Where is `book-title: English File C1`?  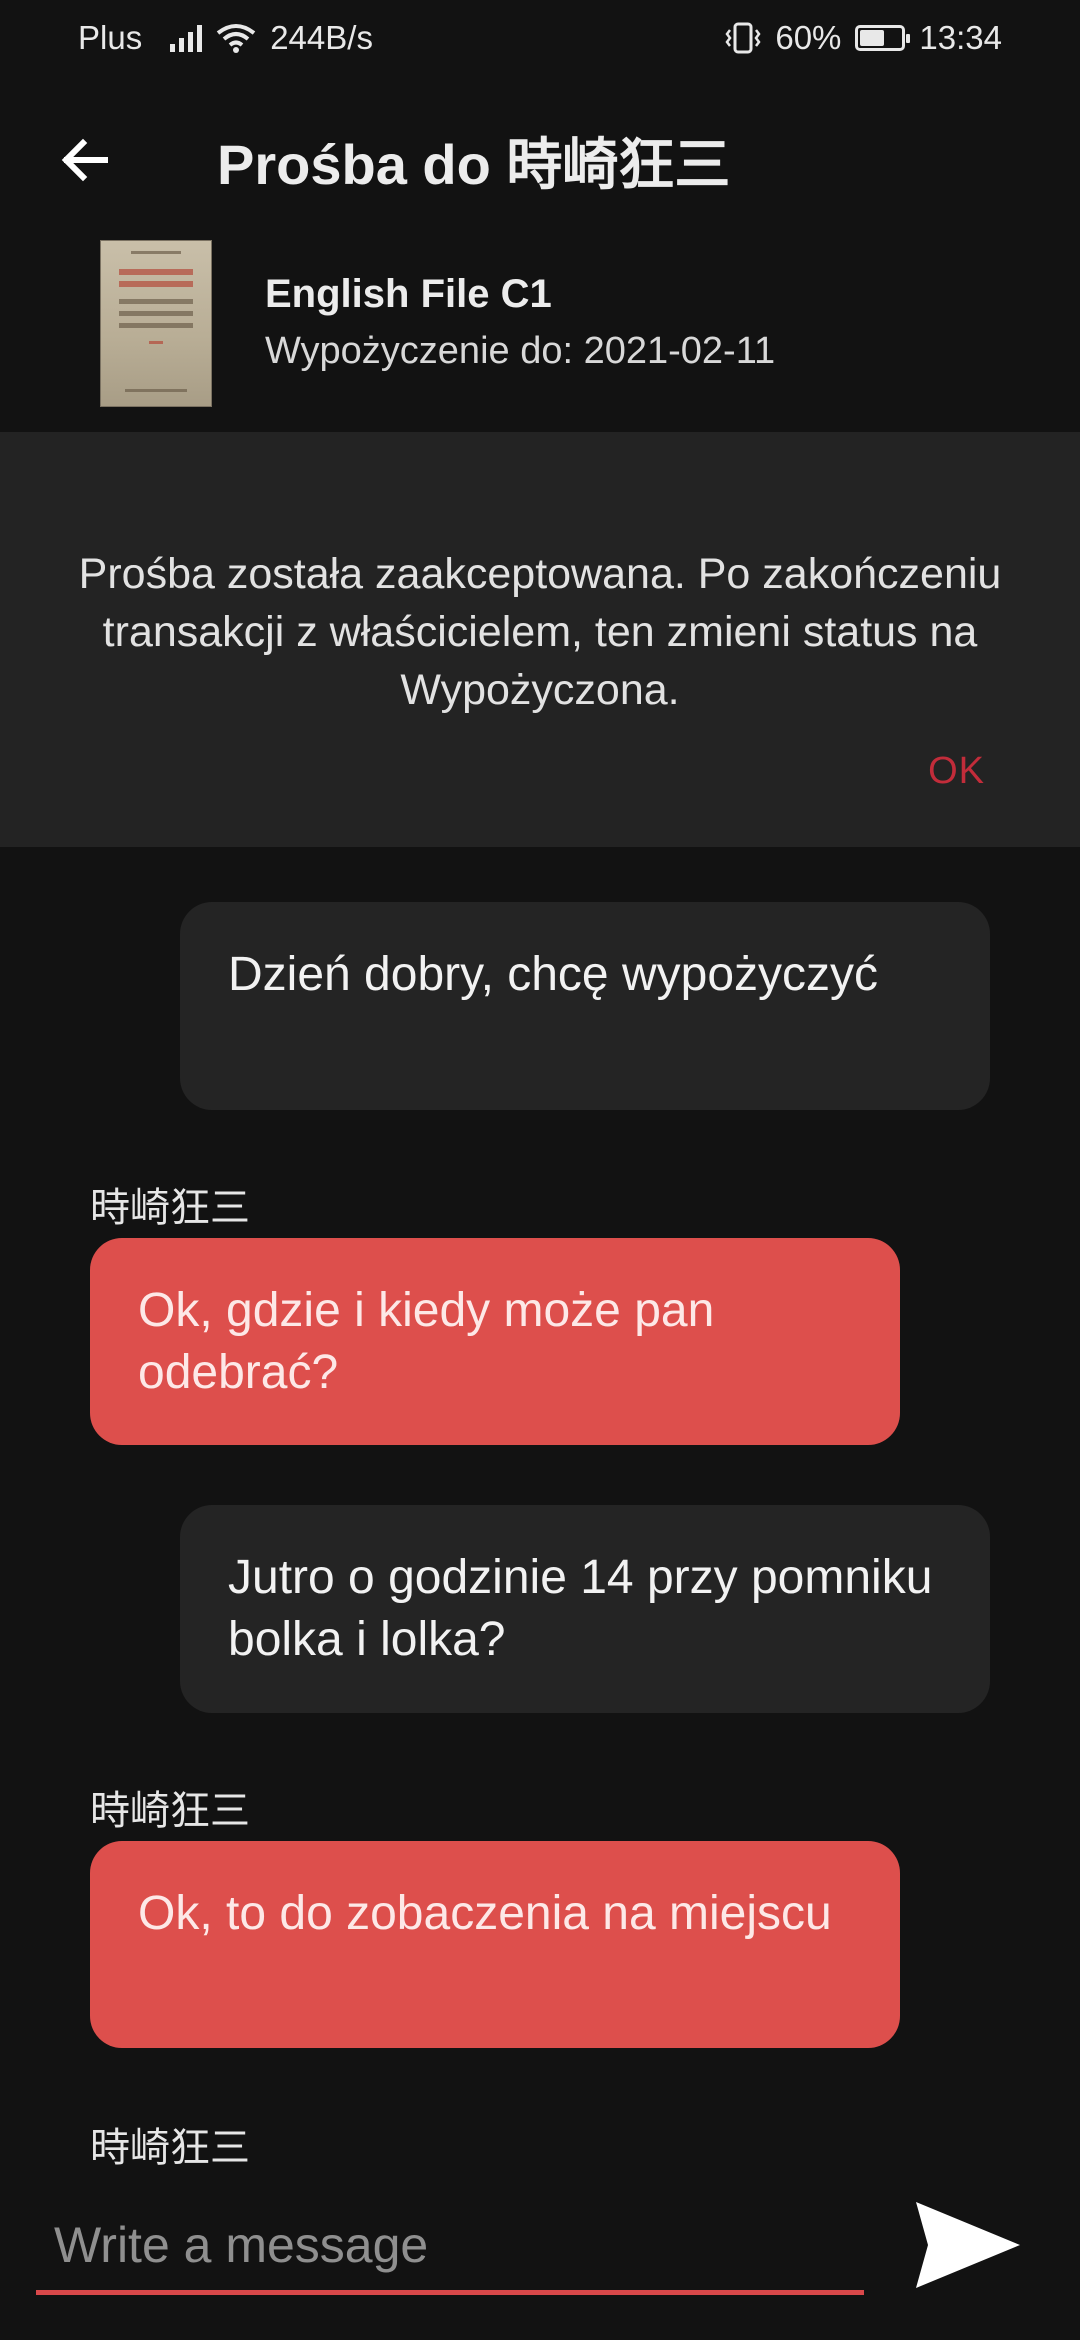
book-title: English File C1 is located at coordinates (408, 294).